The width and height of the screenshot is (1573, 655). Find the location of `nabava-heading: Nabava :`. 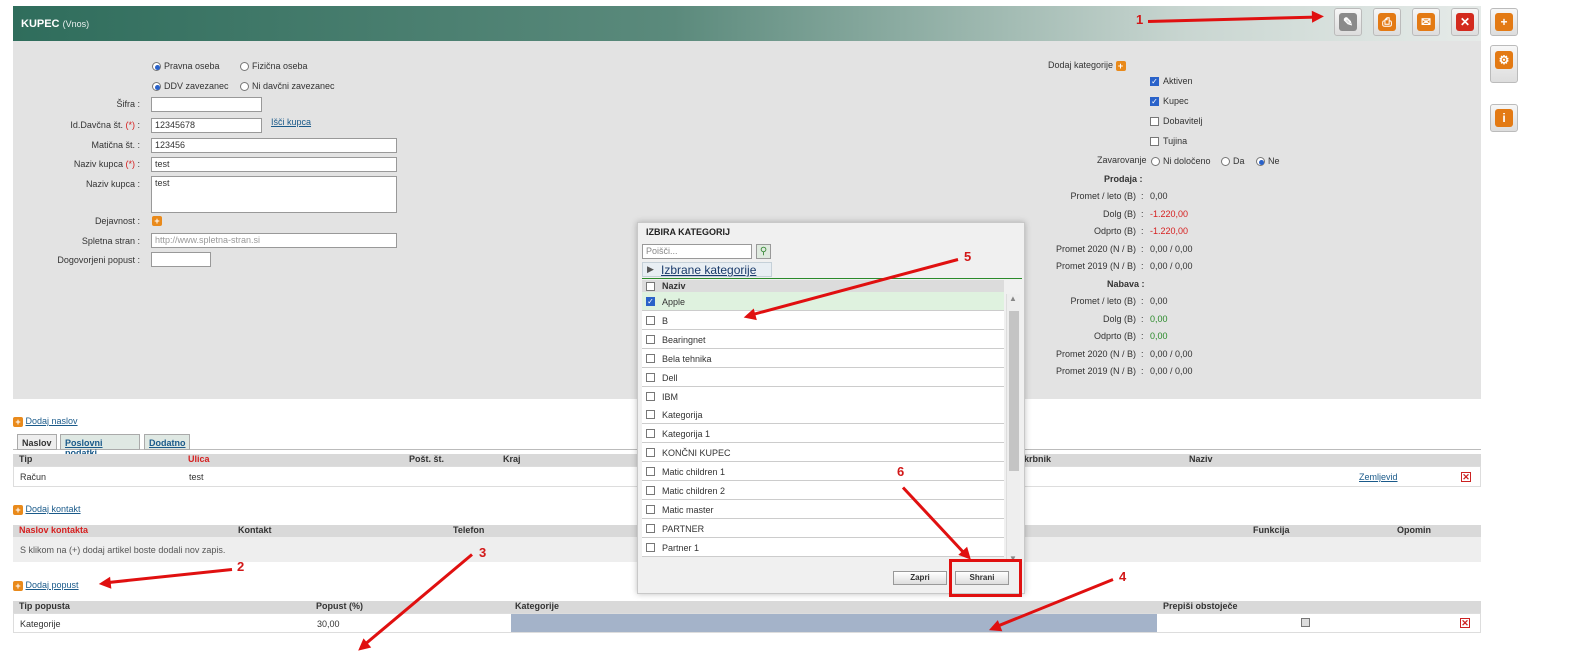

nabava-heading: Nabava : is located at coordinates (1126, 284).